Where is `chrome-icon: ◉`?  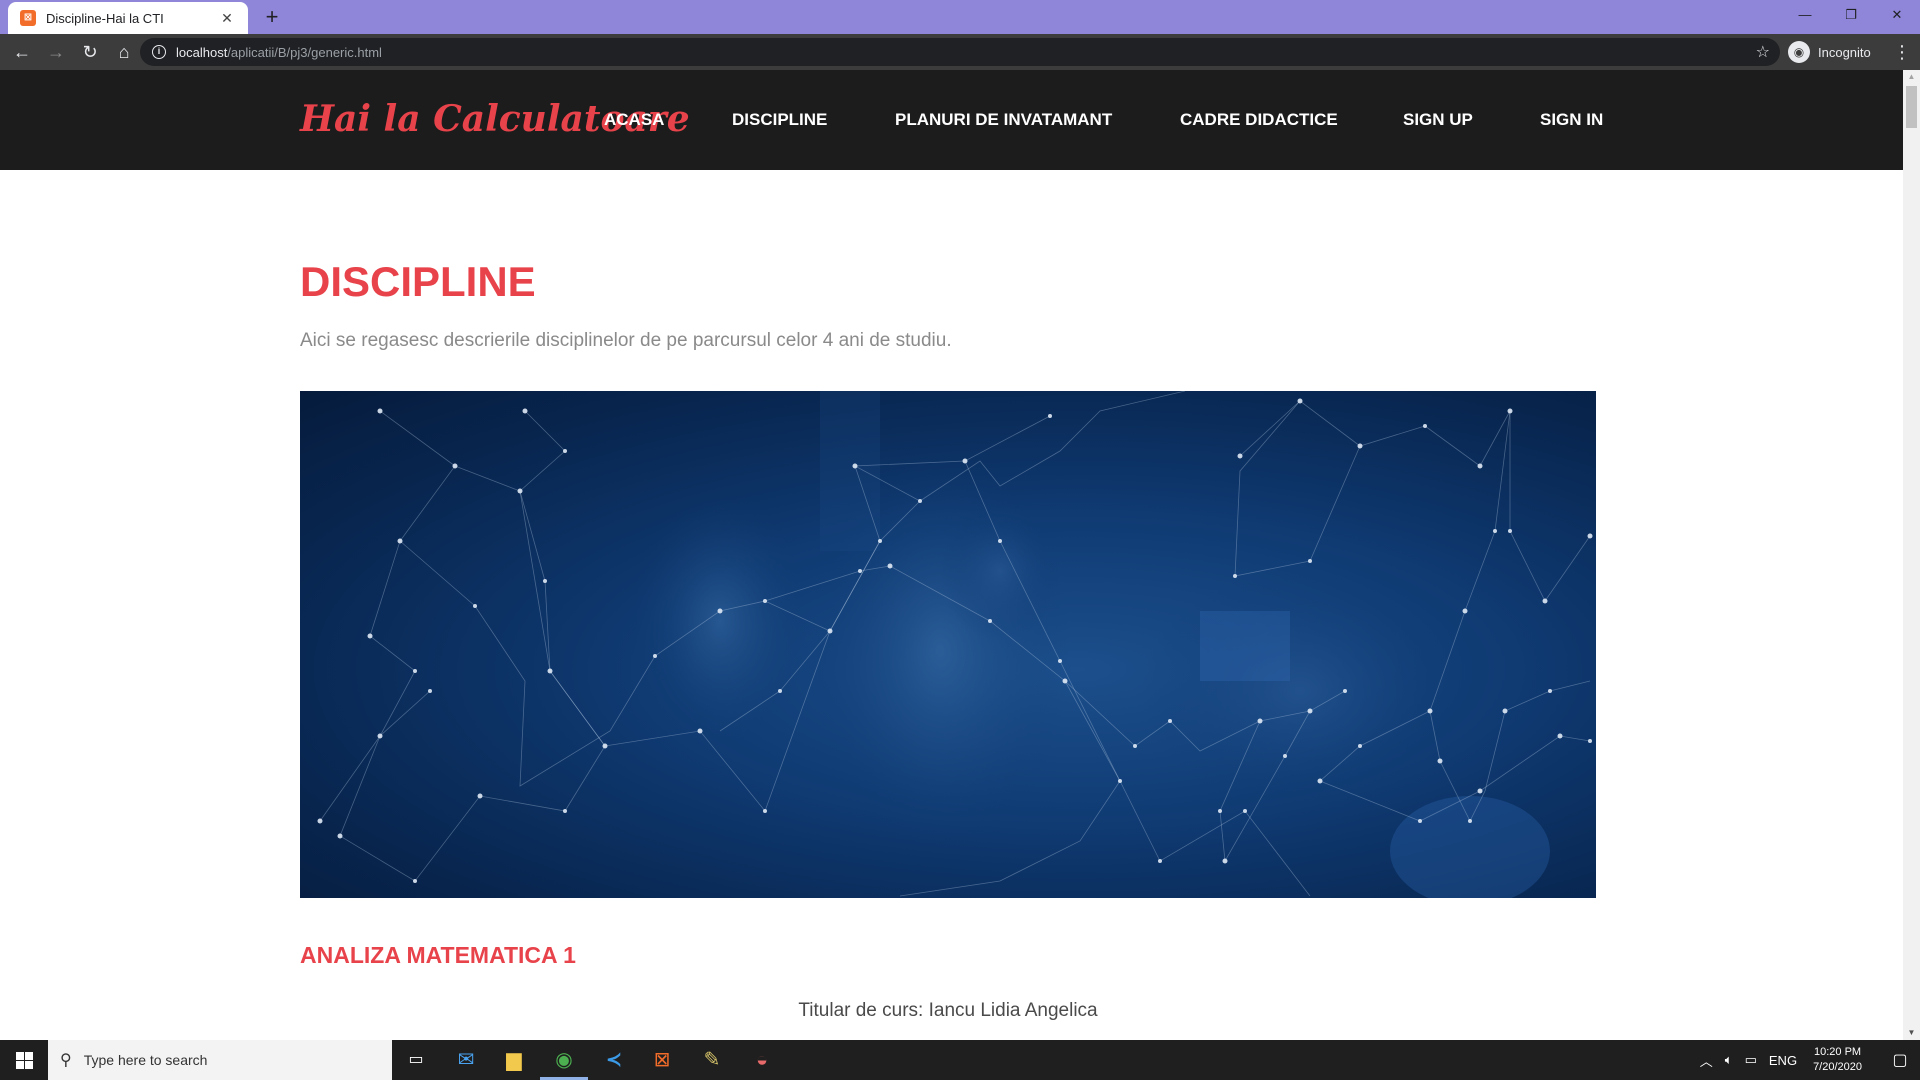 chrome-icon: ◉ is located at coordinates (564, 1060).